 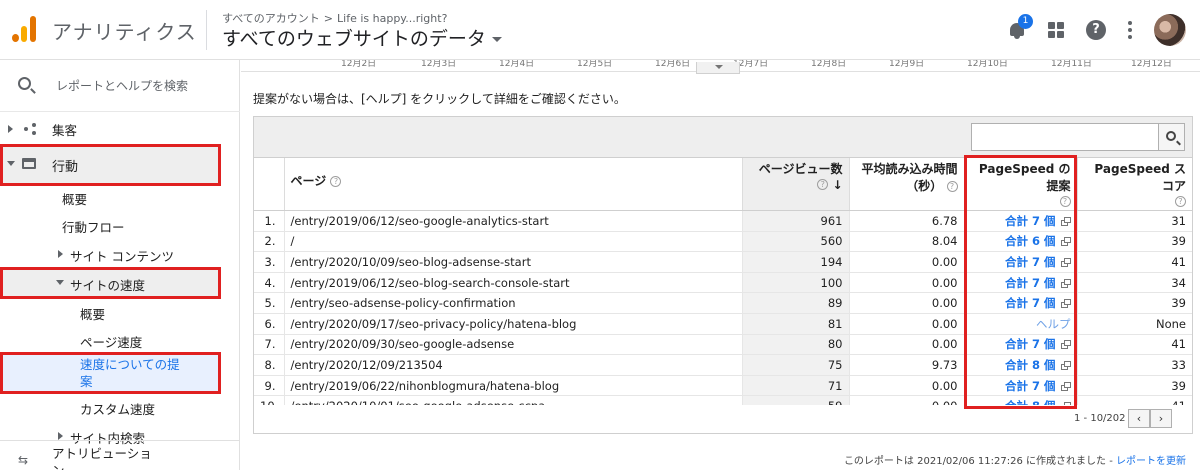 I want to click on row-index: 4., so click(x=269, y=283).